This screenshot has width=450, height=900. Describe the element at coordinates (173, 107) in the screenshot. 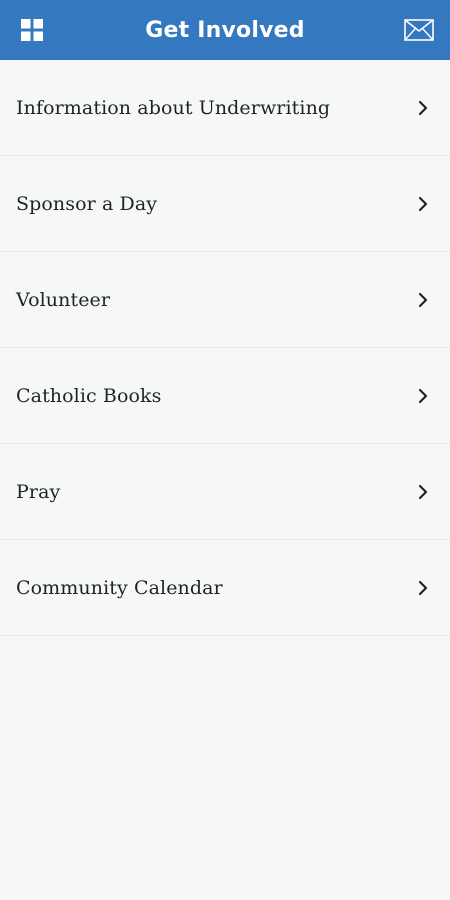

I see `menu-item-label: Information about Underwriting` at that location.